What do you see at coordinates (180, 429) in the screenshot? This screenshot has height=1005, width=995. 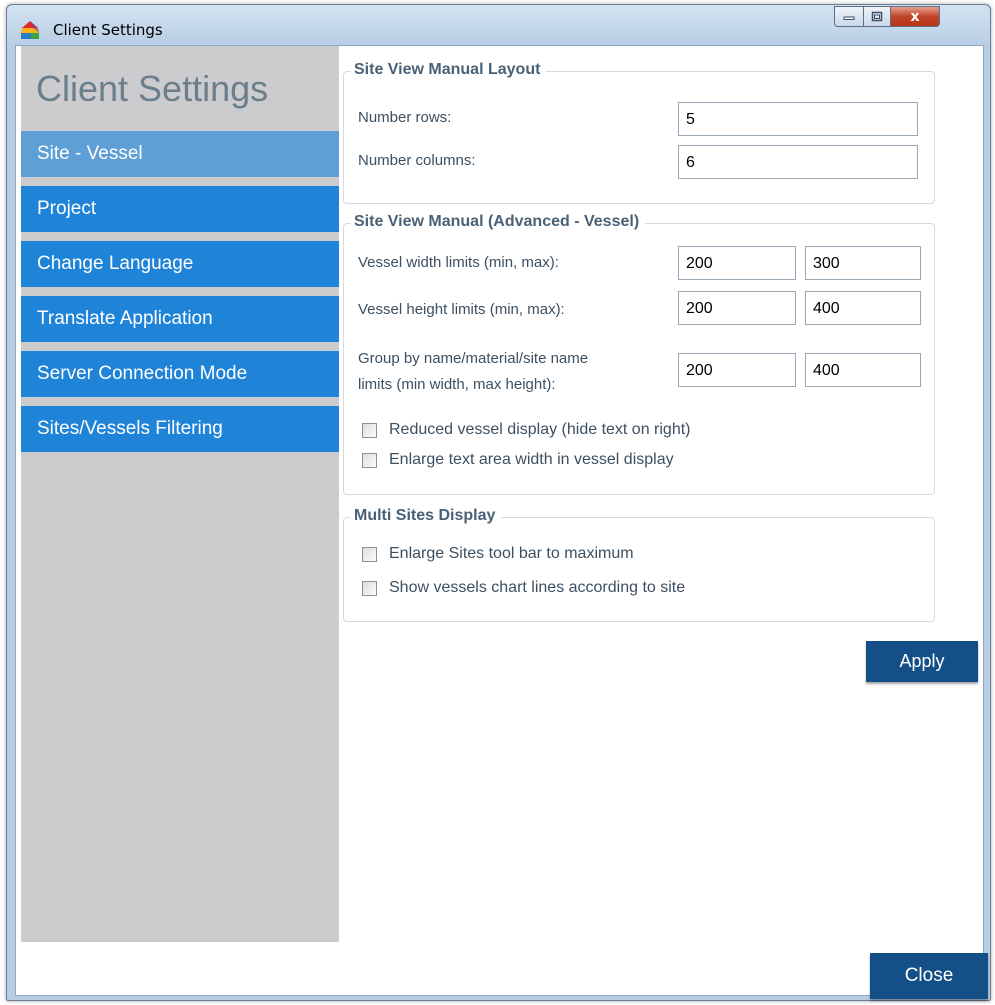 I see `sidebar-item-sites-vessels-filtering: Sites/Vessels Filtering` at bounding box center [180, 429].